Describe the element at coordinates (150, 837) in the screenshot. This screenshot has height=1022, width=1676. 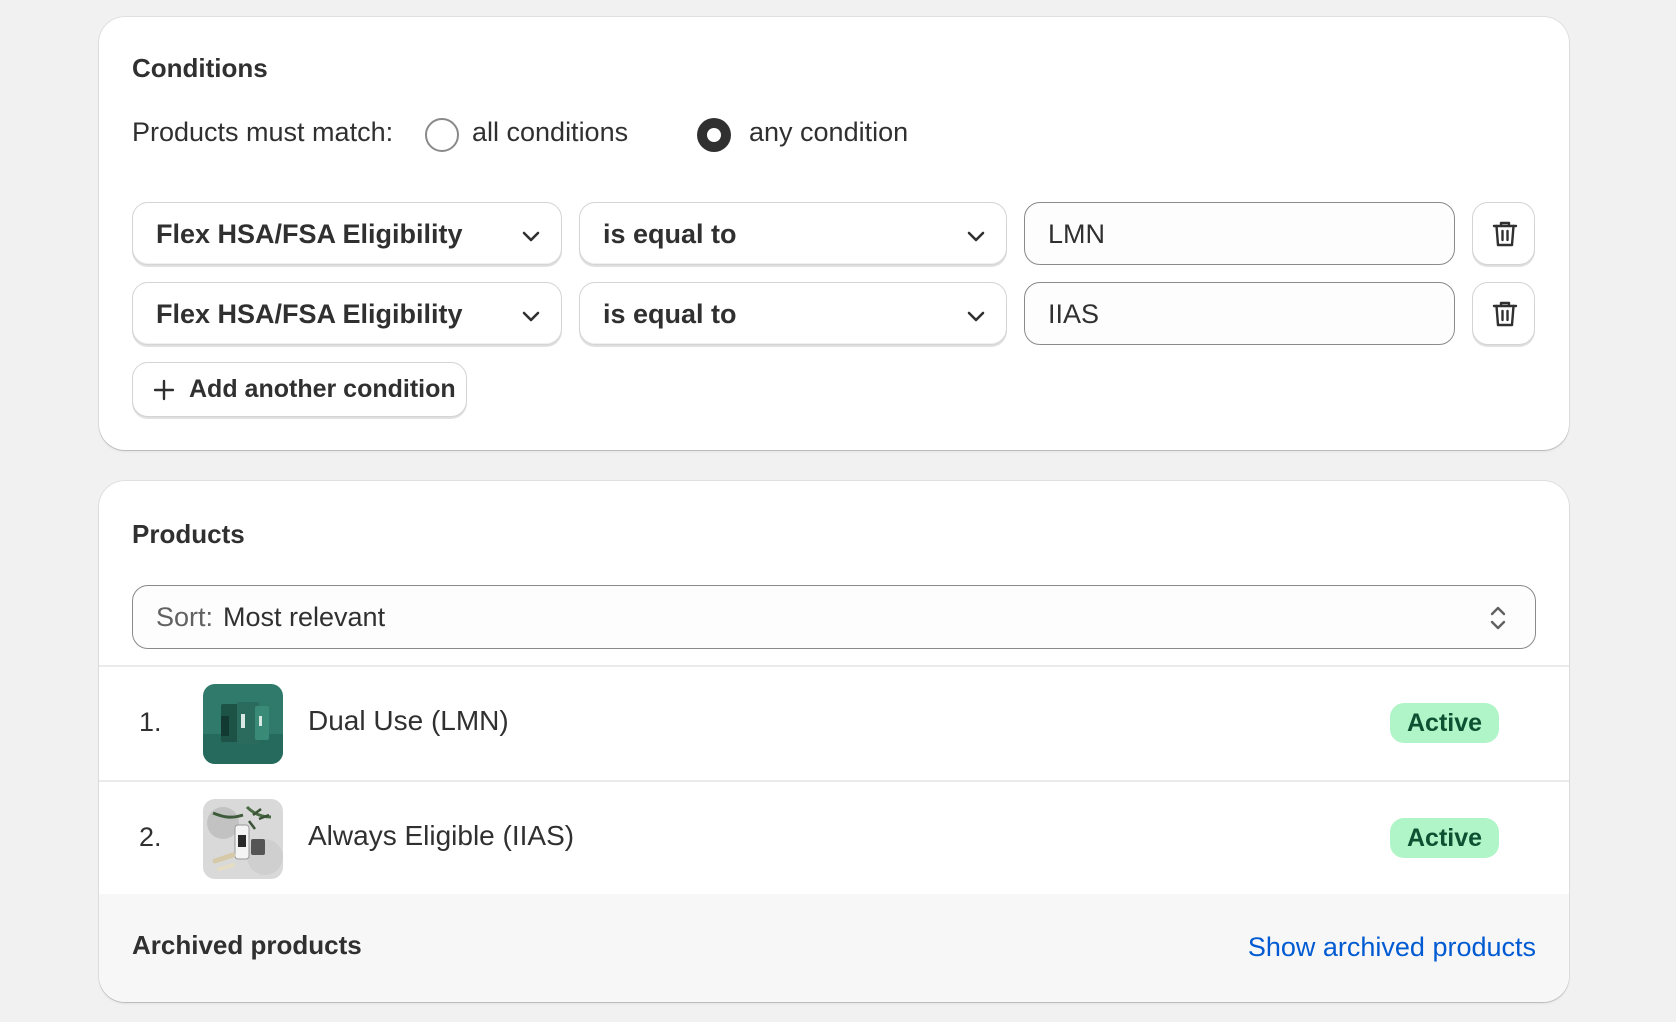
I see `product-index: 2.` at that location.